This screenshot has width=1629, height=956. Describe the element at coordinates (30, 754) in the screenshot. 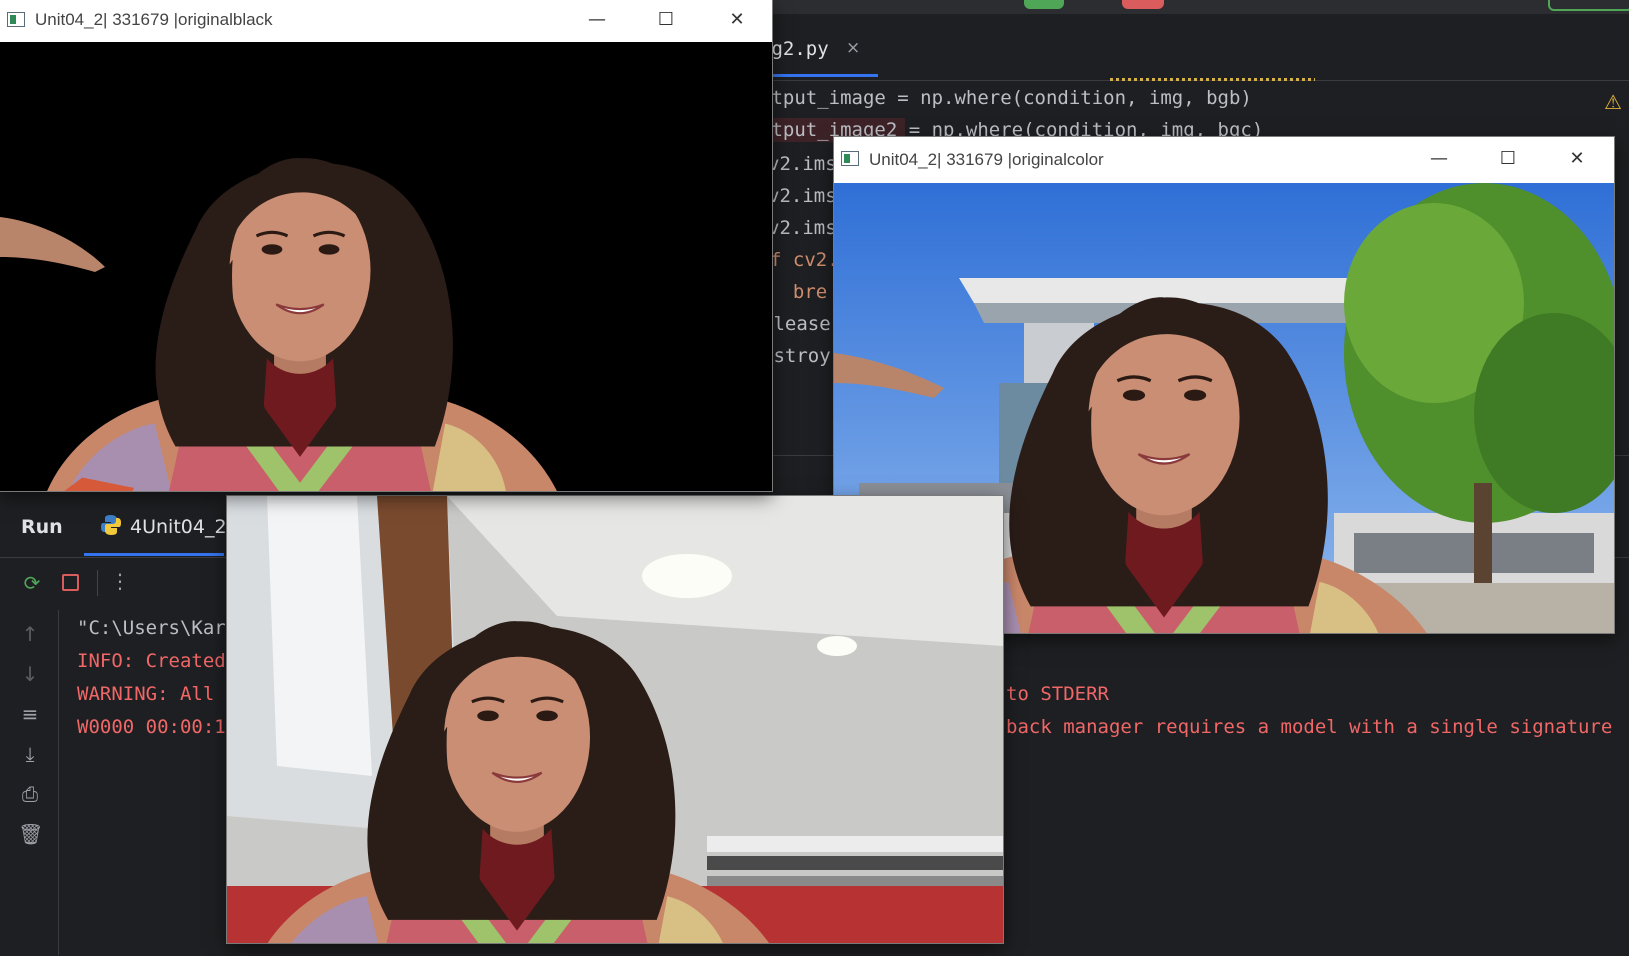

I see `scroll-to-end-icon: ⤓` at that location.